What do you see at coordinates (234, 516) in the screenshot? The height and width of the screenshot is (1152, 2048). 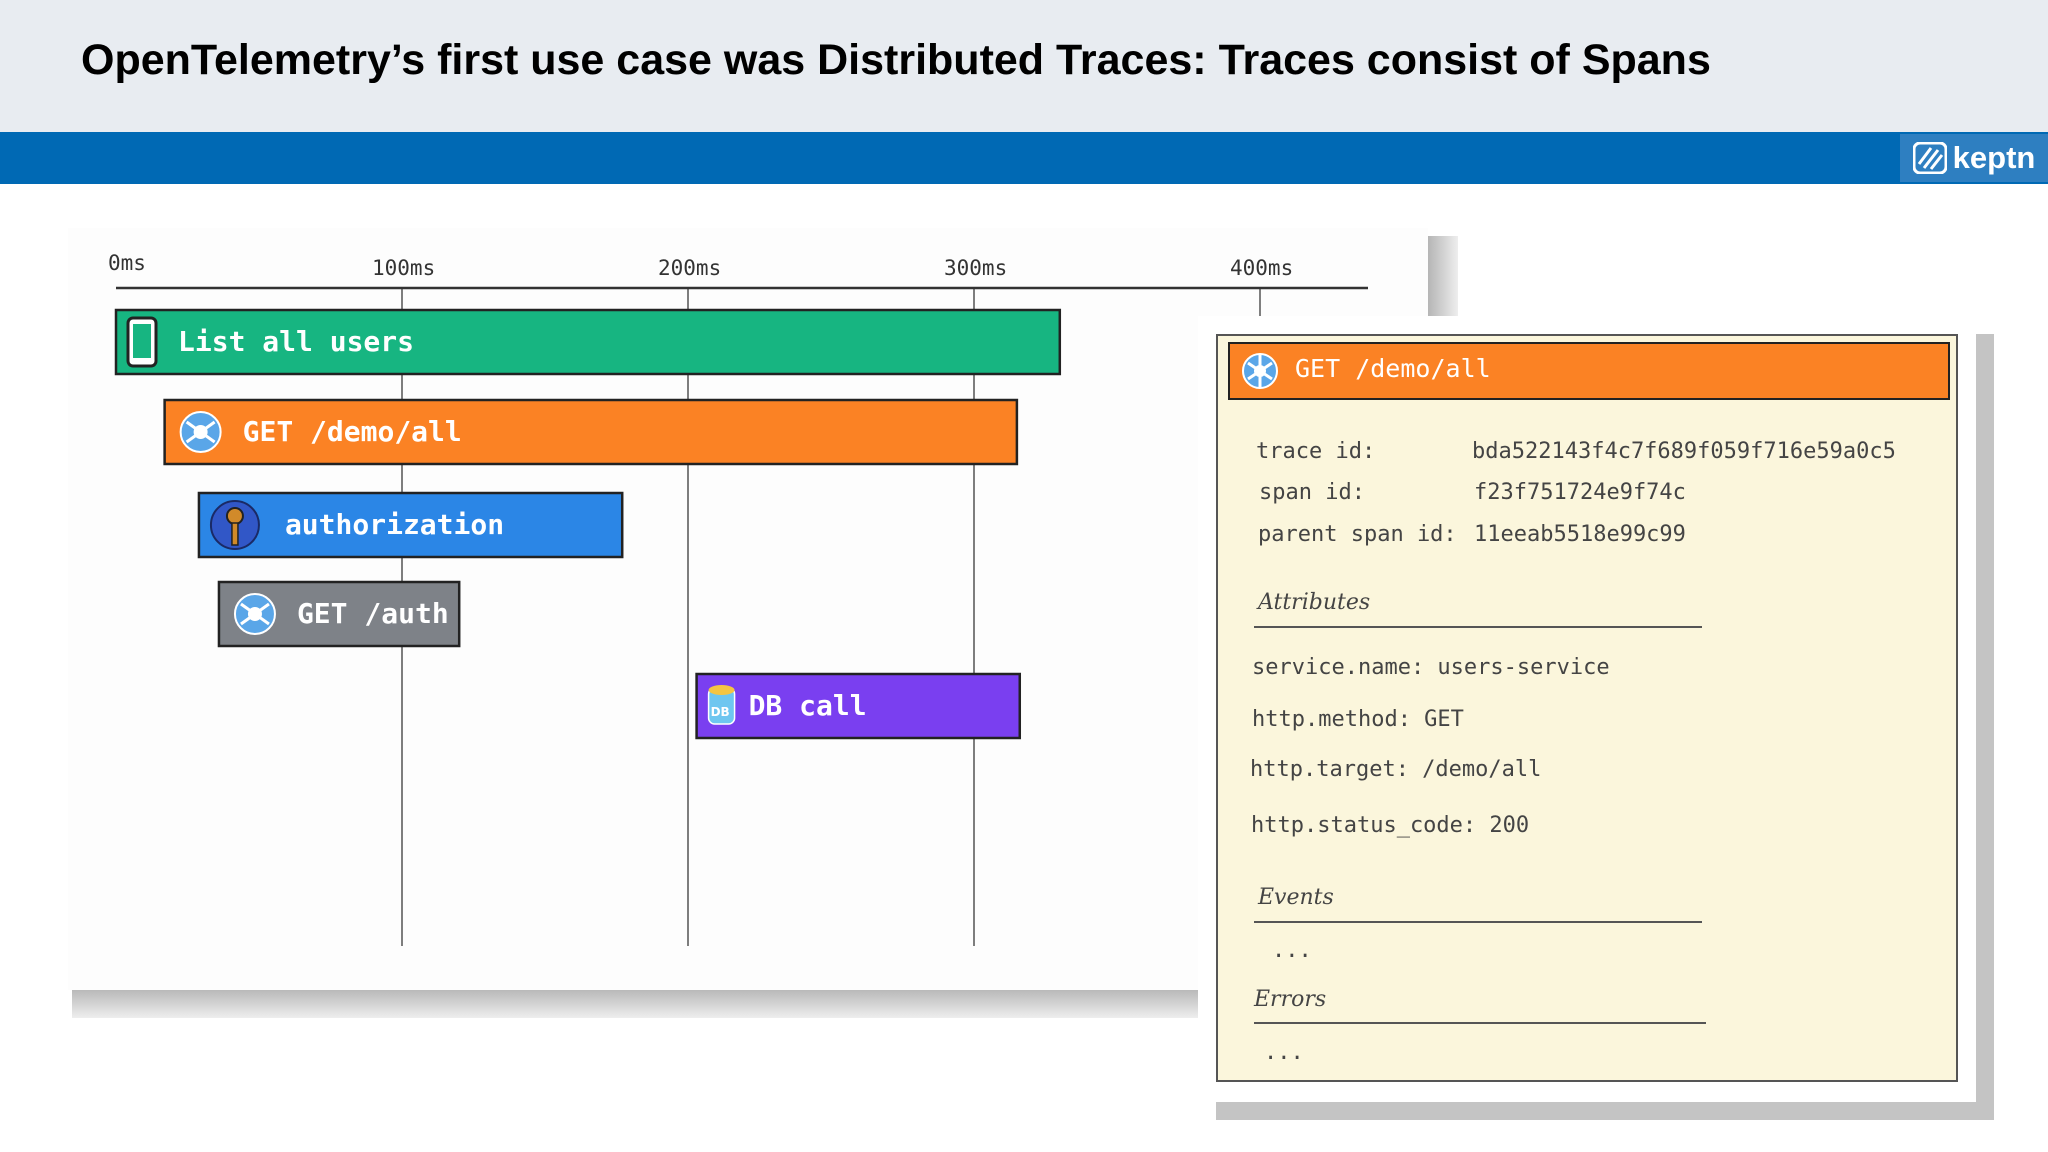 I see `key-icon-head` at bounding box center [234, 516].